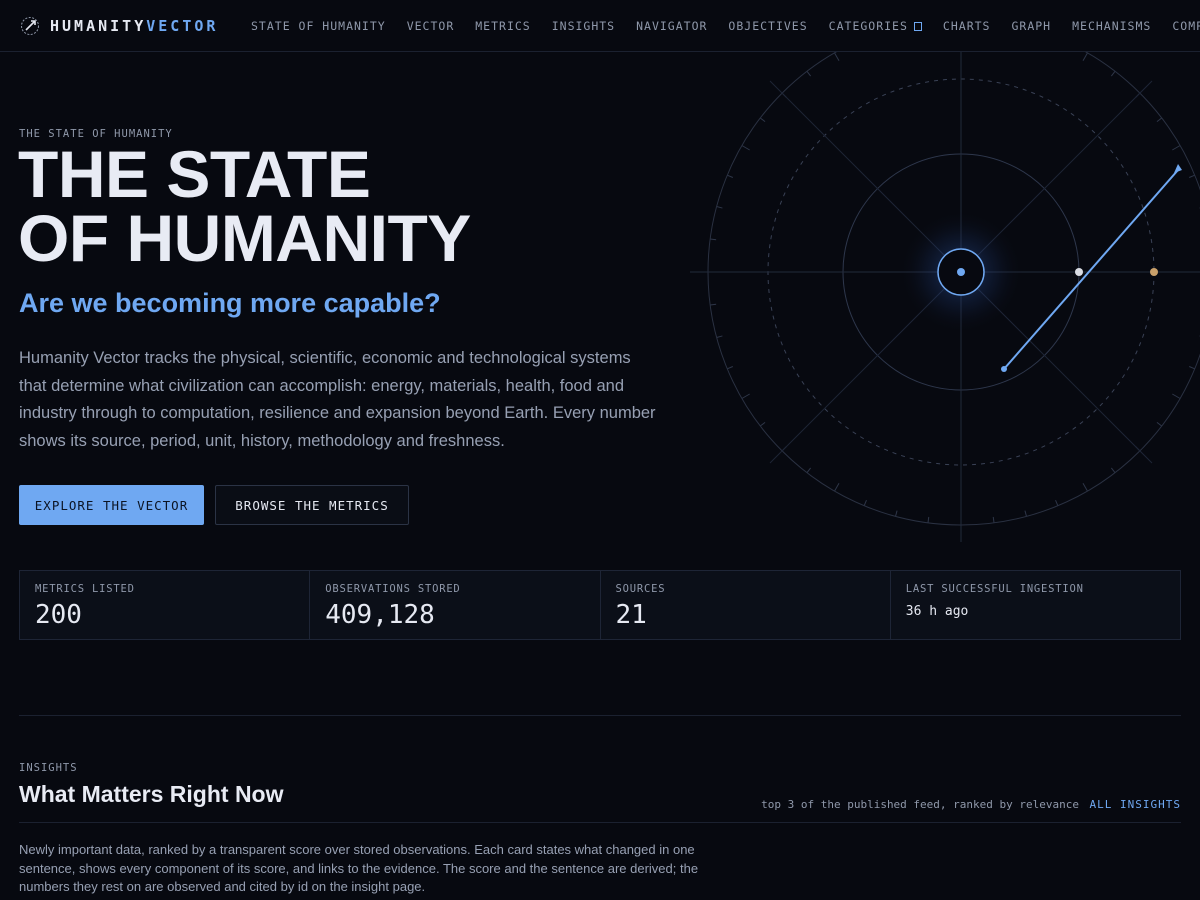 This screenshot has width=1200, height=900. What do you see at coordinates (1079, 272) in the screenshot?
I see `marker-white-dot` at bounding box center [1079, 272].